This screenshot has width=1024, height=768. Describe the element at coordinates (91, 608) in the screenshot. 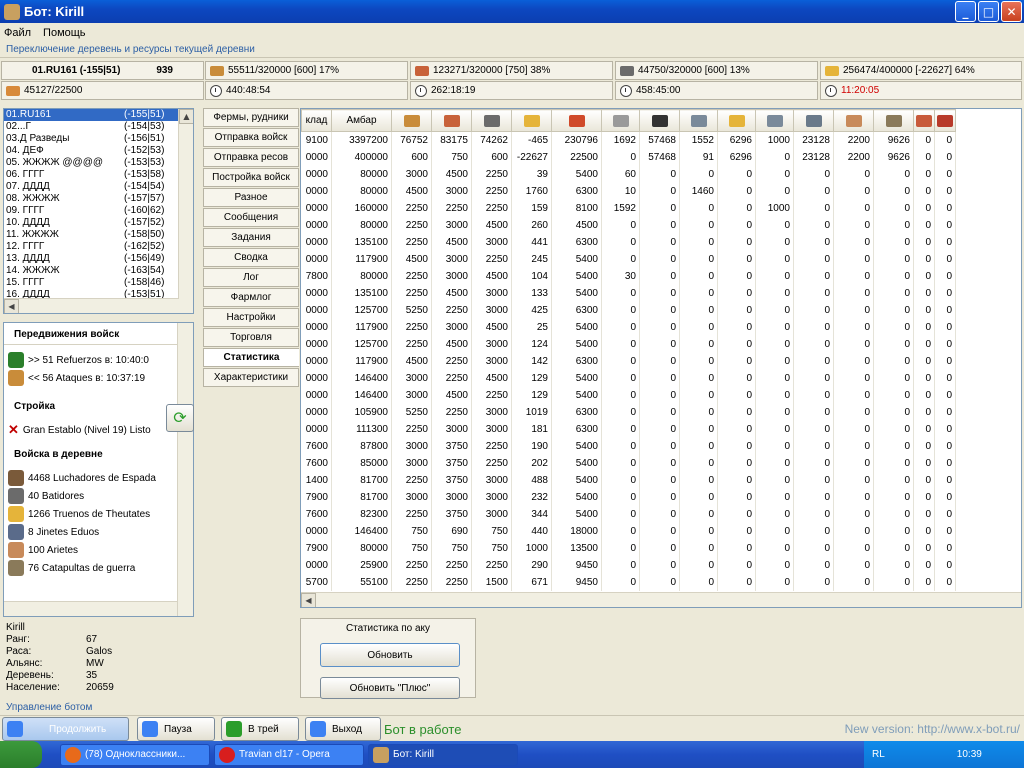

I see `movement-hscroll` at that location.